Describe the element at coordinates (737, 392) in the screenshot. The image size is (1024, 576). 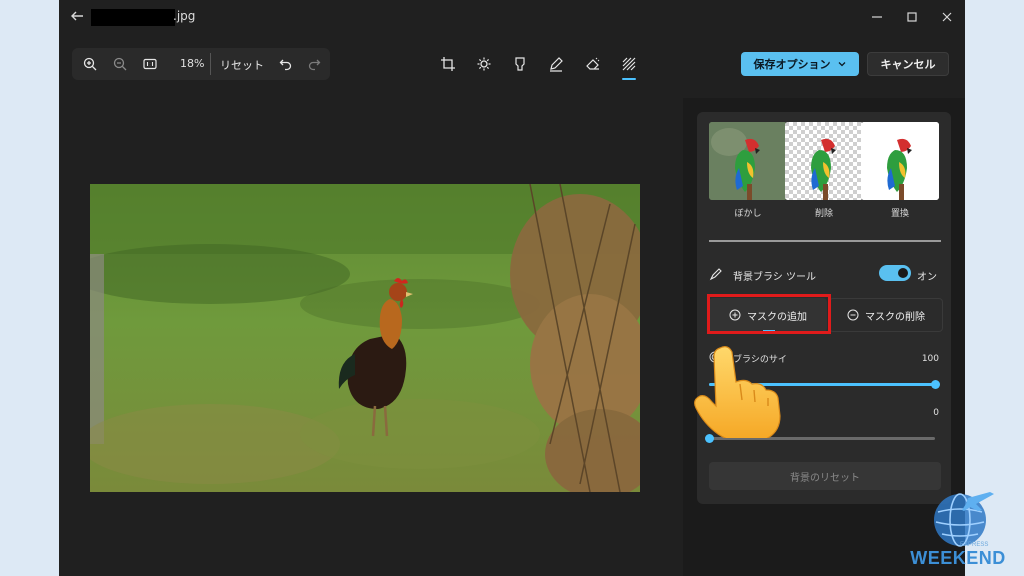
I see `pointing-hand-icon` at that location.